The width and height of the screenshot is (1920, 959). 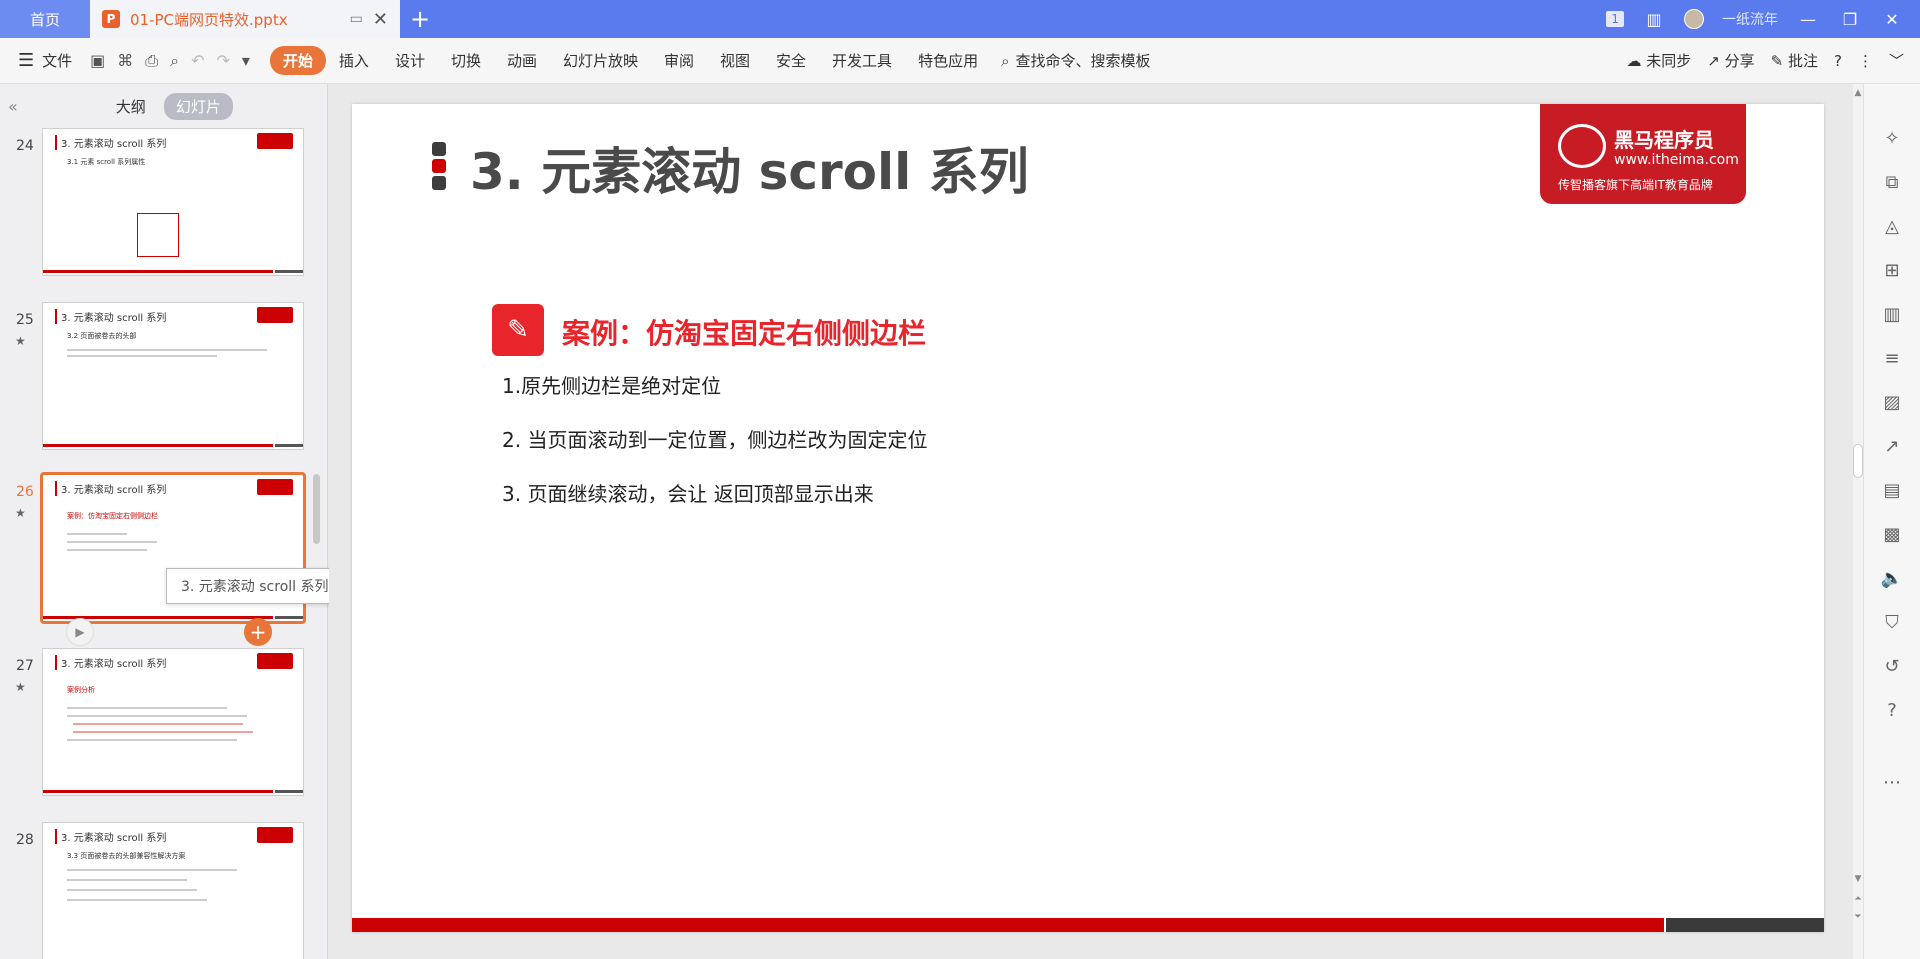 What do you see at coordinates (1865, 61) in the screenshot?
I see `more-icon: ⋮` at bounding box center [1865, 61].